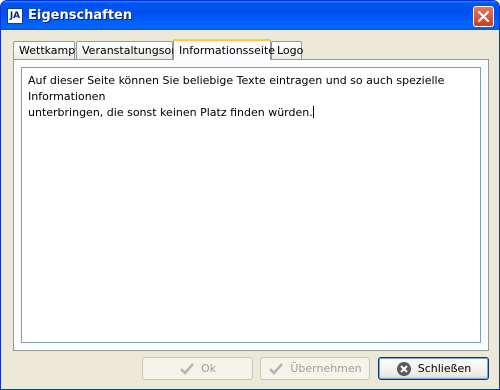 Image resolution: width=500 pixels, height=390 pixels. Describe the element at coordinates (197, 368) in the screenshot. I see `ok-button: Ok` at that location.